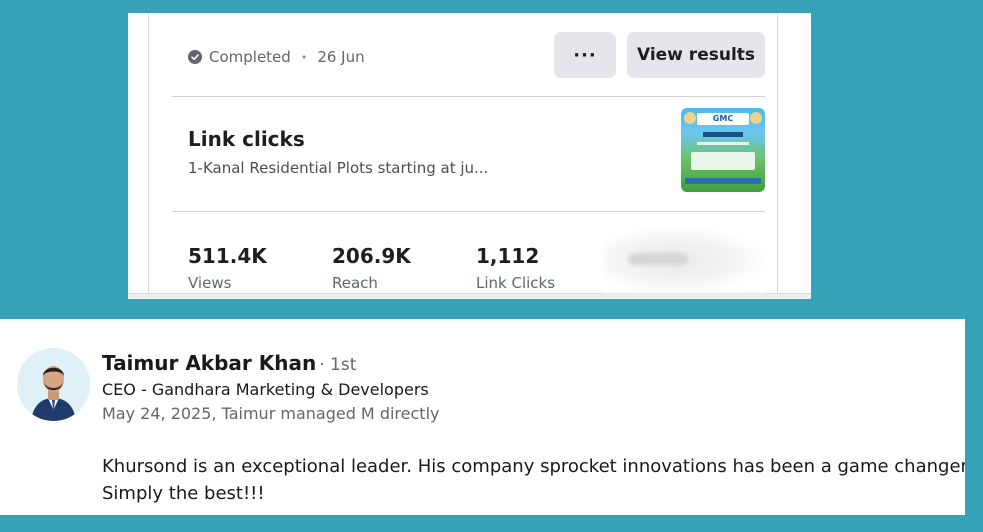 This screenshot has height=532, width=983. What do you see at coordinates (341, 57) in the screenshot?
I see `status-date: 26 Jun` at bounding box center [341, 57].